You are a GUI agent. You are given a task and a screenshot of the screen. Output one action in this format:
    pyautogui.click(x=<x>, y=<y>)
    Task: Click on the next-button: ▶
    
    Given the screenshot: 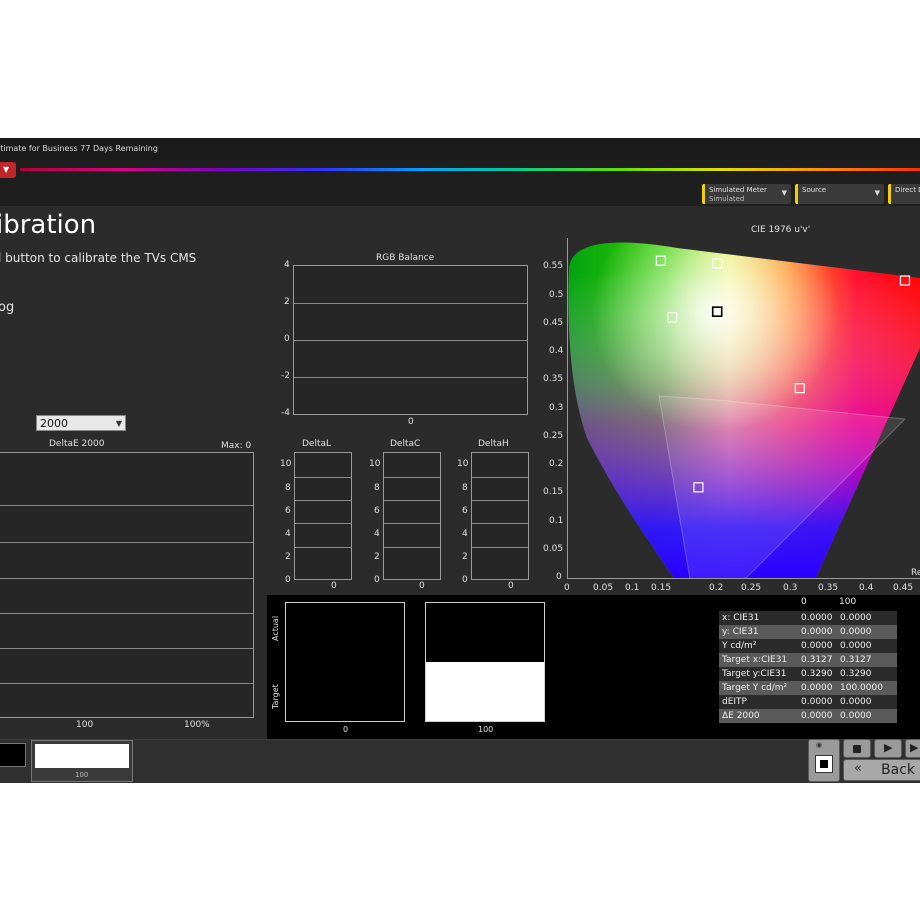 What is the action you would take?
    pyautogui.click(x=912, y=748)
    